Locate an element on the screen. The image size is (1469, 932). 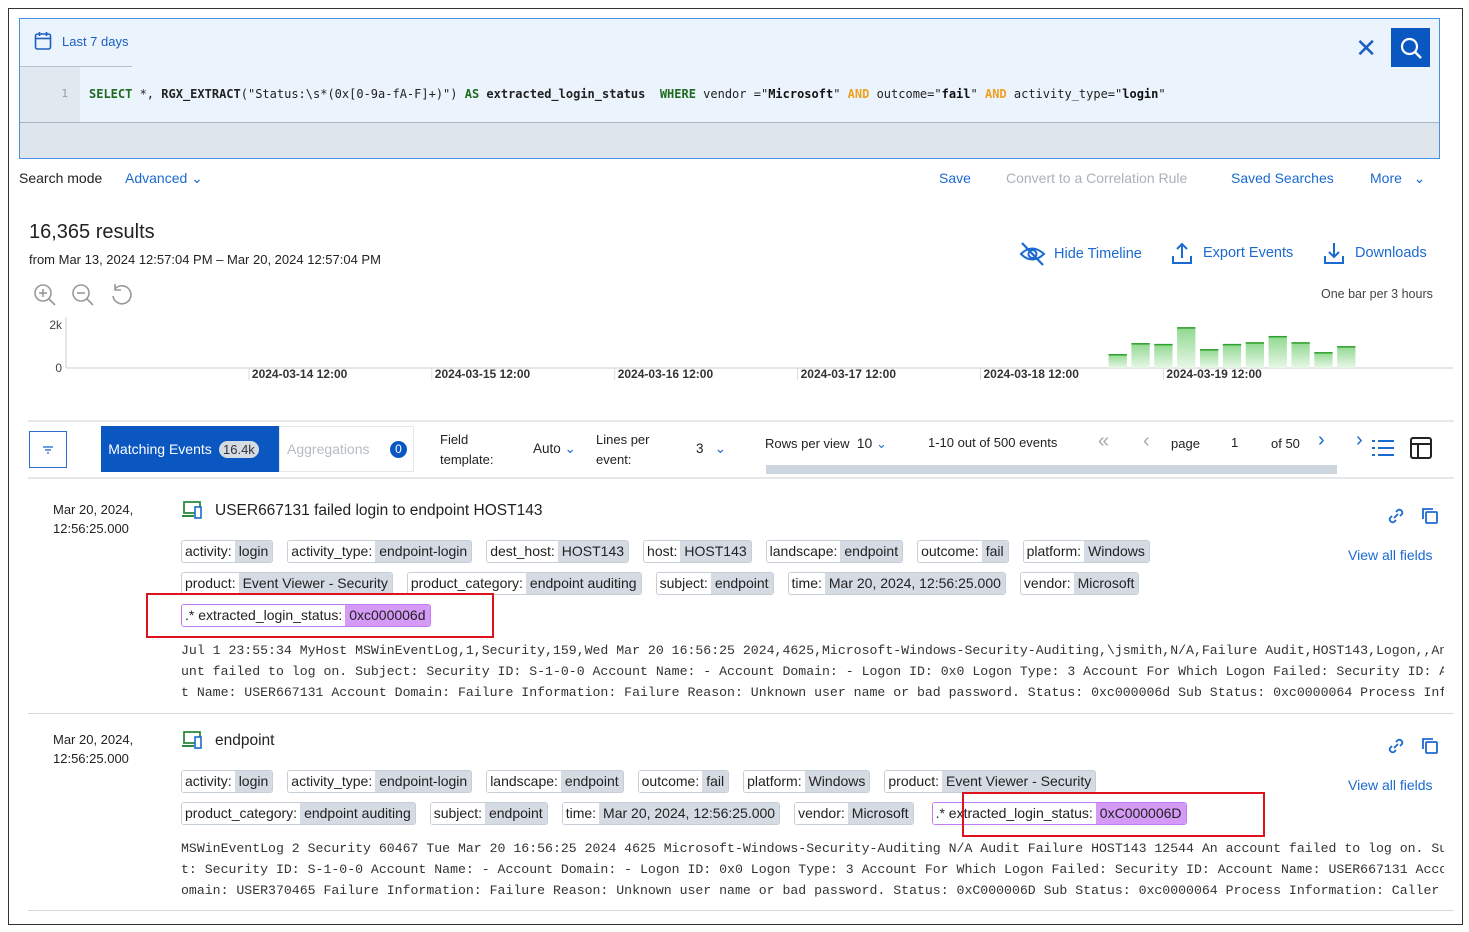
results-count: 16,365 results is located at coordinates (92, 232).